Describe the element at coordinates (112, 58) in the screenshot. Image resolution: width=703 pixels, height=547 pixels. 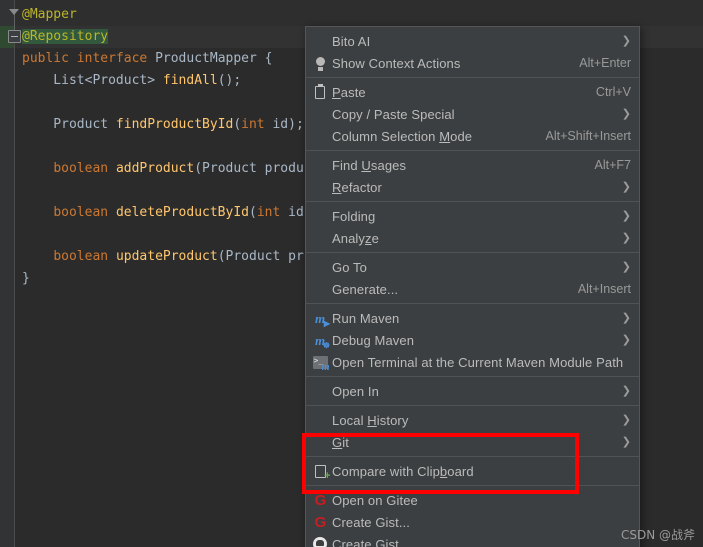
I see `code-token: interface` at that location.